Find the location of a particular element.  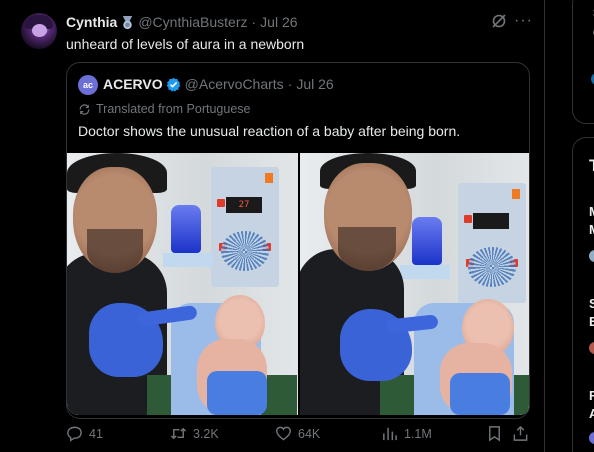

quoted-tweet-header: ACERVO @AcervoCharts · Jul 26 is located at coordinates (218, 84).